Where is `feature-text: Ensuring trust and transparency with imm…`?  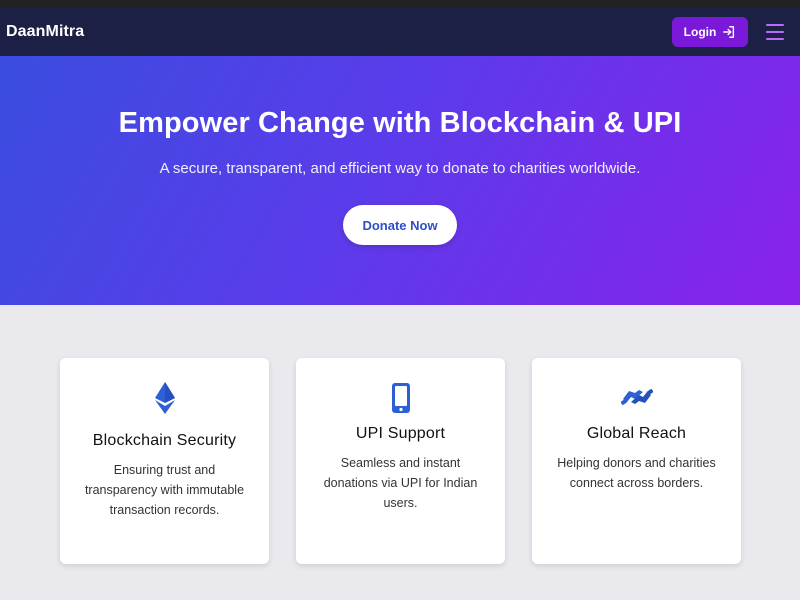 feature-text: Ensuring trust and transparency with imm… is located at coordinates (164, 490).